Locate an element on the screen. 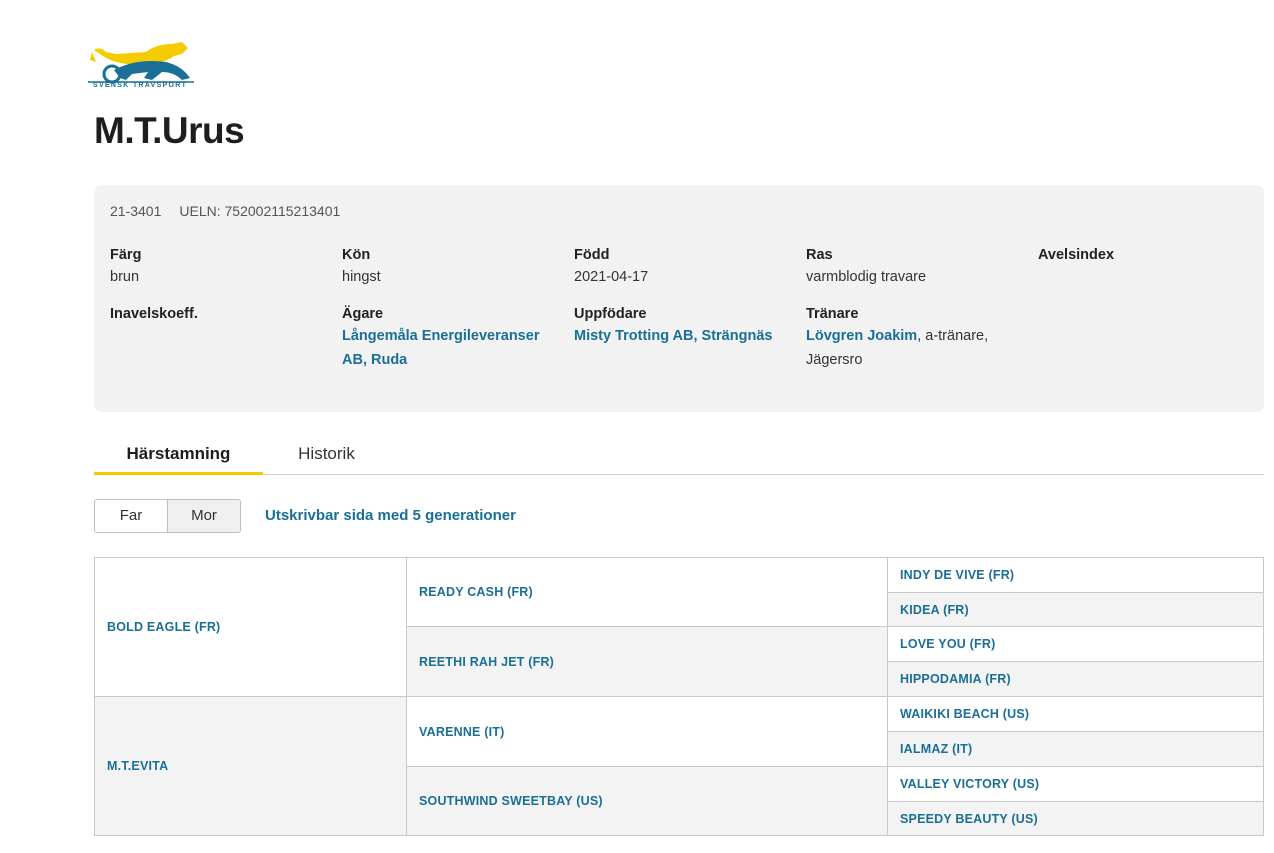 The width and height of the screenshot is (1274, 853). breeder-label: Uppfödare is located at coordinates (610, 314).